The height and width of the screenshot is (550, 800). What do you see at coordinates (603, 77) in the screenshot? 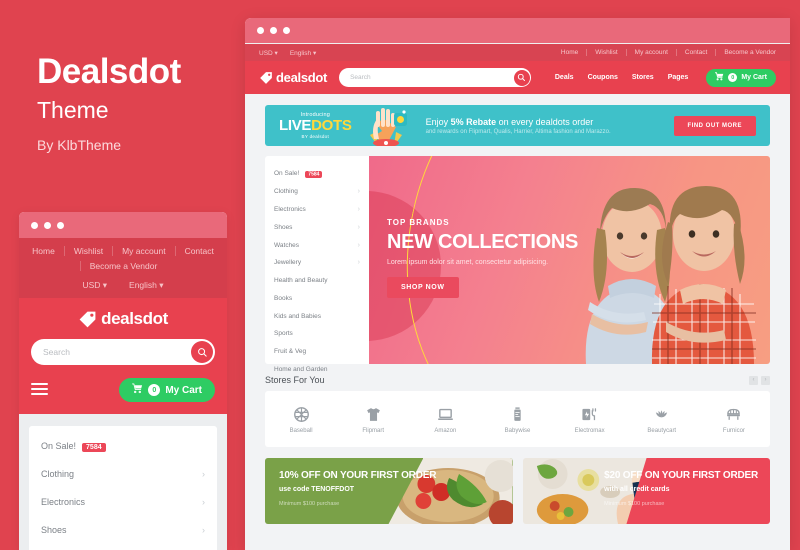
I see `nav-coupons: Coupons` at bounding box center [603, 77].